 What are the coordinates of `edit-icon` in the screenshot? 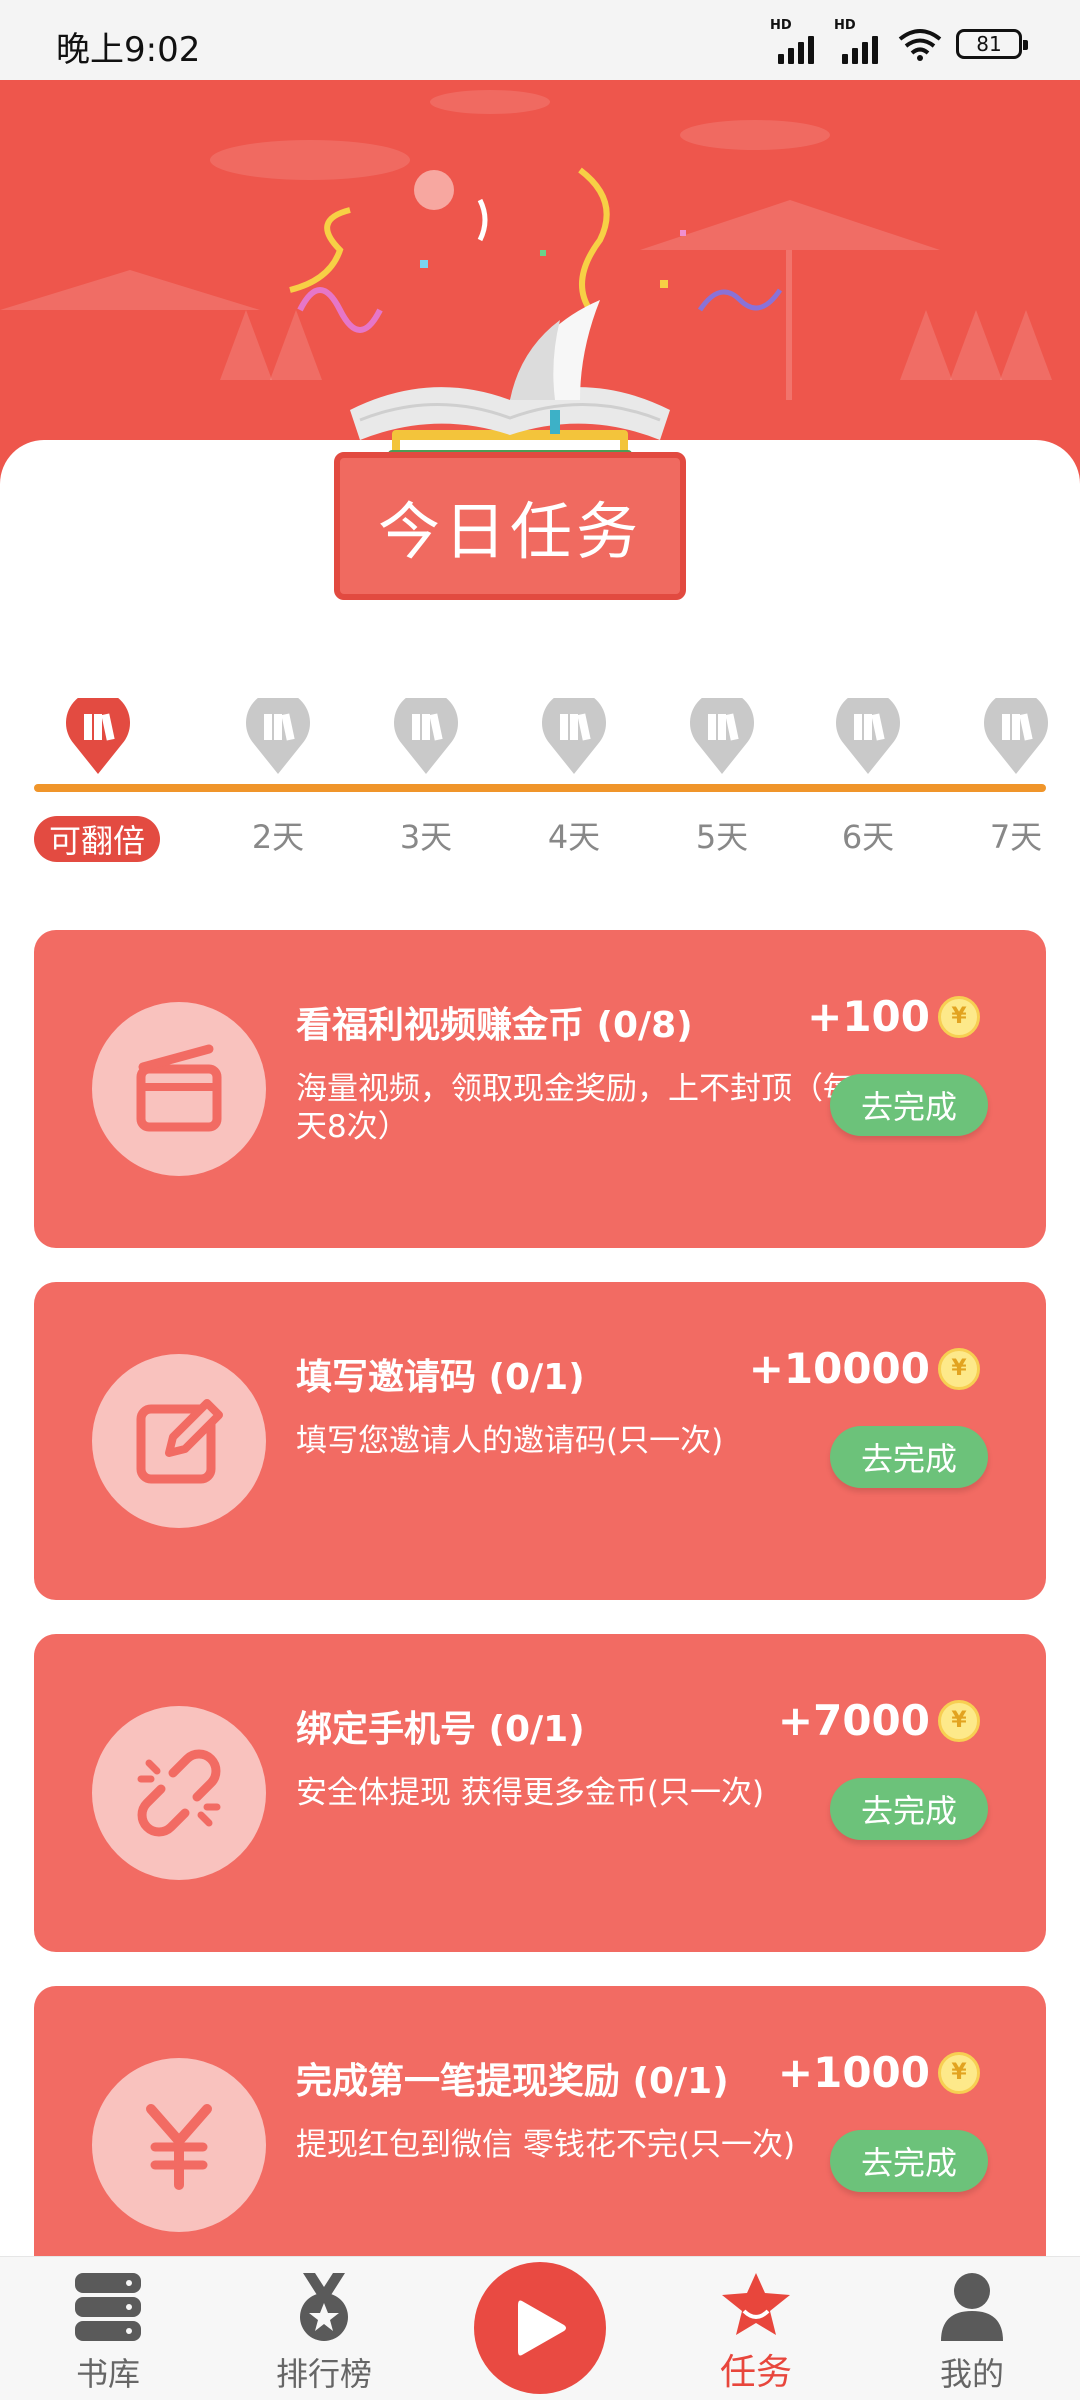 It's located at (179, 1441).